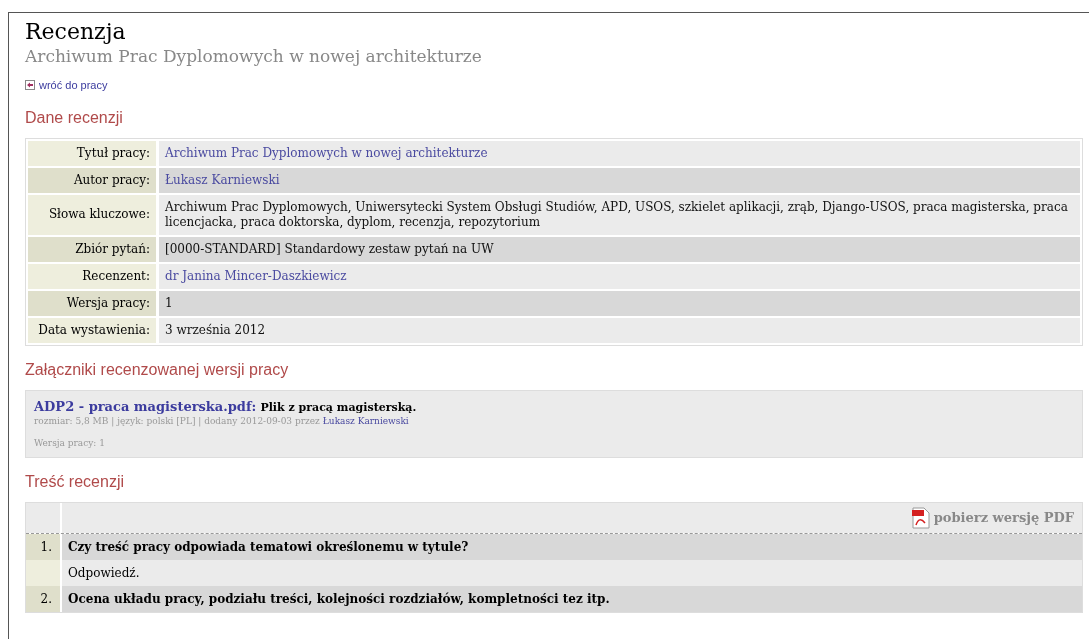  I want to click on pdf-icon, so click(920, 517).